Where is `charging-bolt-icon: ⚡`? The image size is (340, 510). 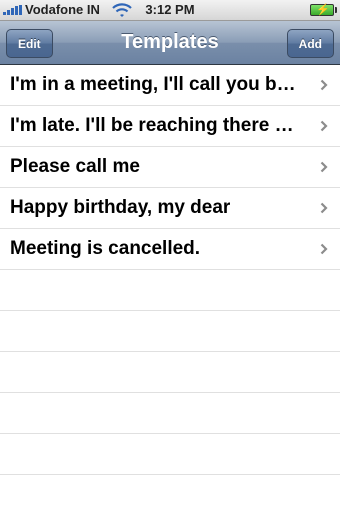
charging-bolt-icon: ⚡ is located at coordinates (323, 10).